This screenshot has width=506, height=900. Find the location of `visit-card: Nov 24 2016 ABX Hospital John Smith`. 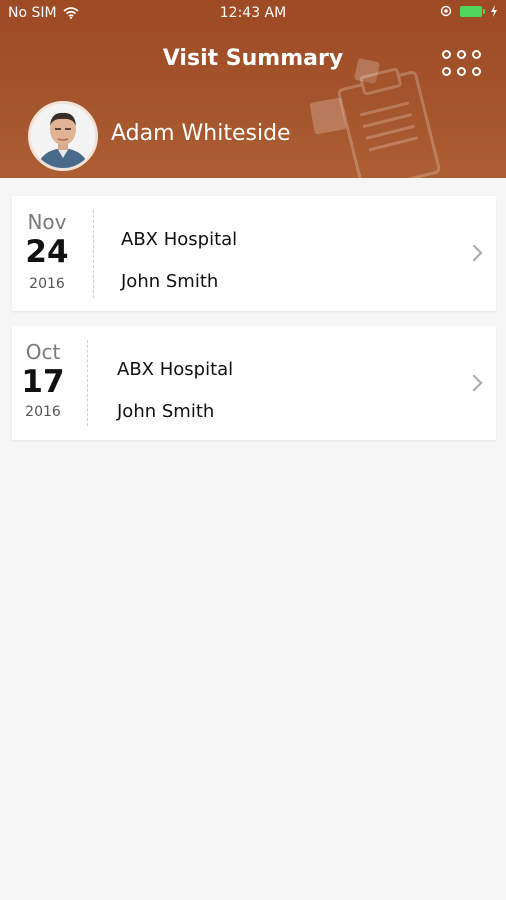

visit-card: Nov 24 2016 ABX Hospital John Smith is located at coordinates (254, 253).